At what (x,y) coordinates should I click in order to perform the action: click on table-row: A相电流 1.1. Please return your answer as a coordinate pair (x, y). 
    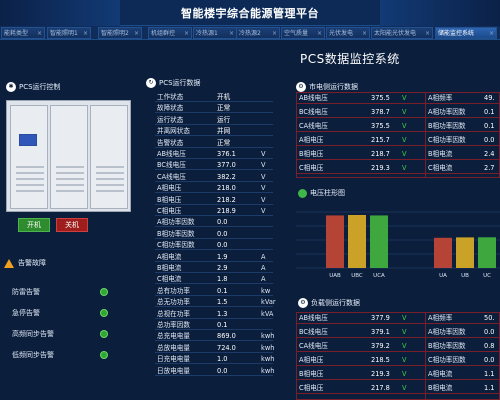
    Looking at the image, I should click on (463, 374).